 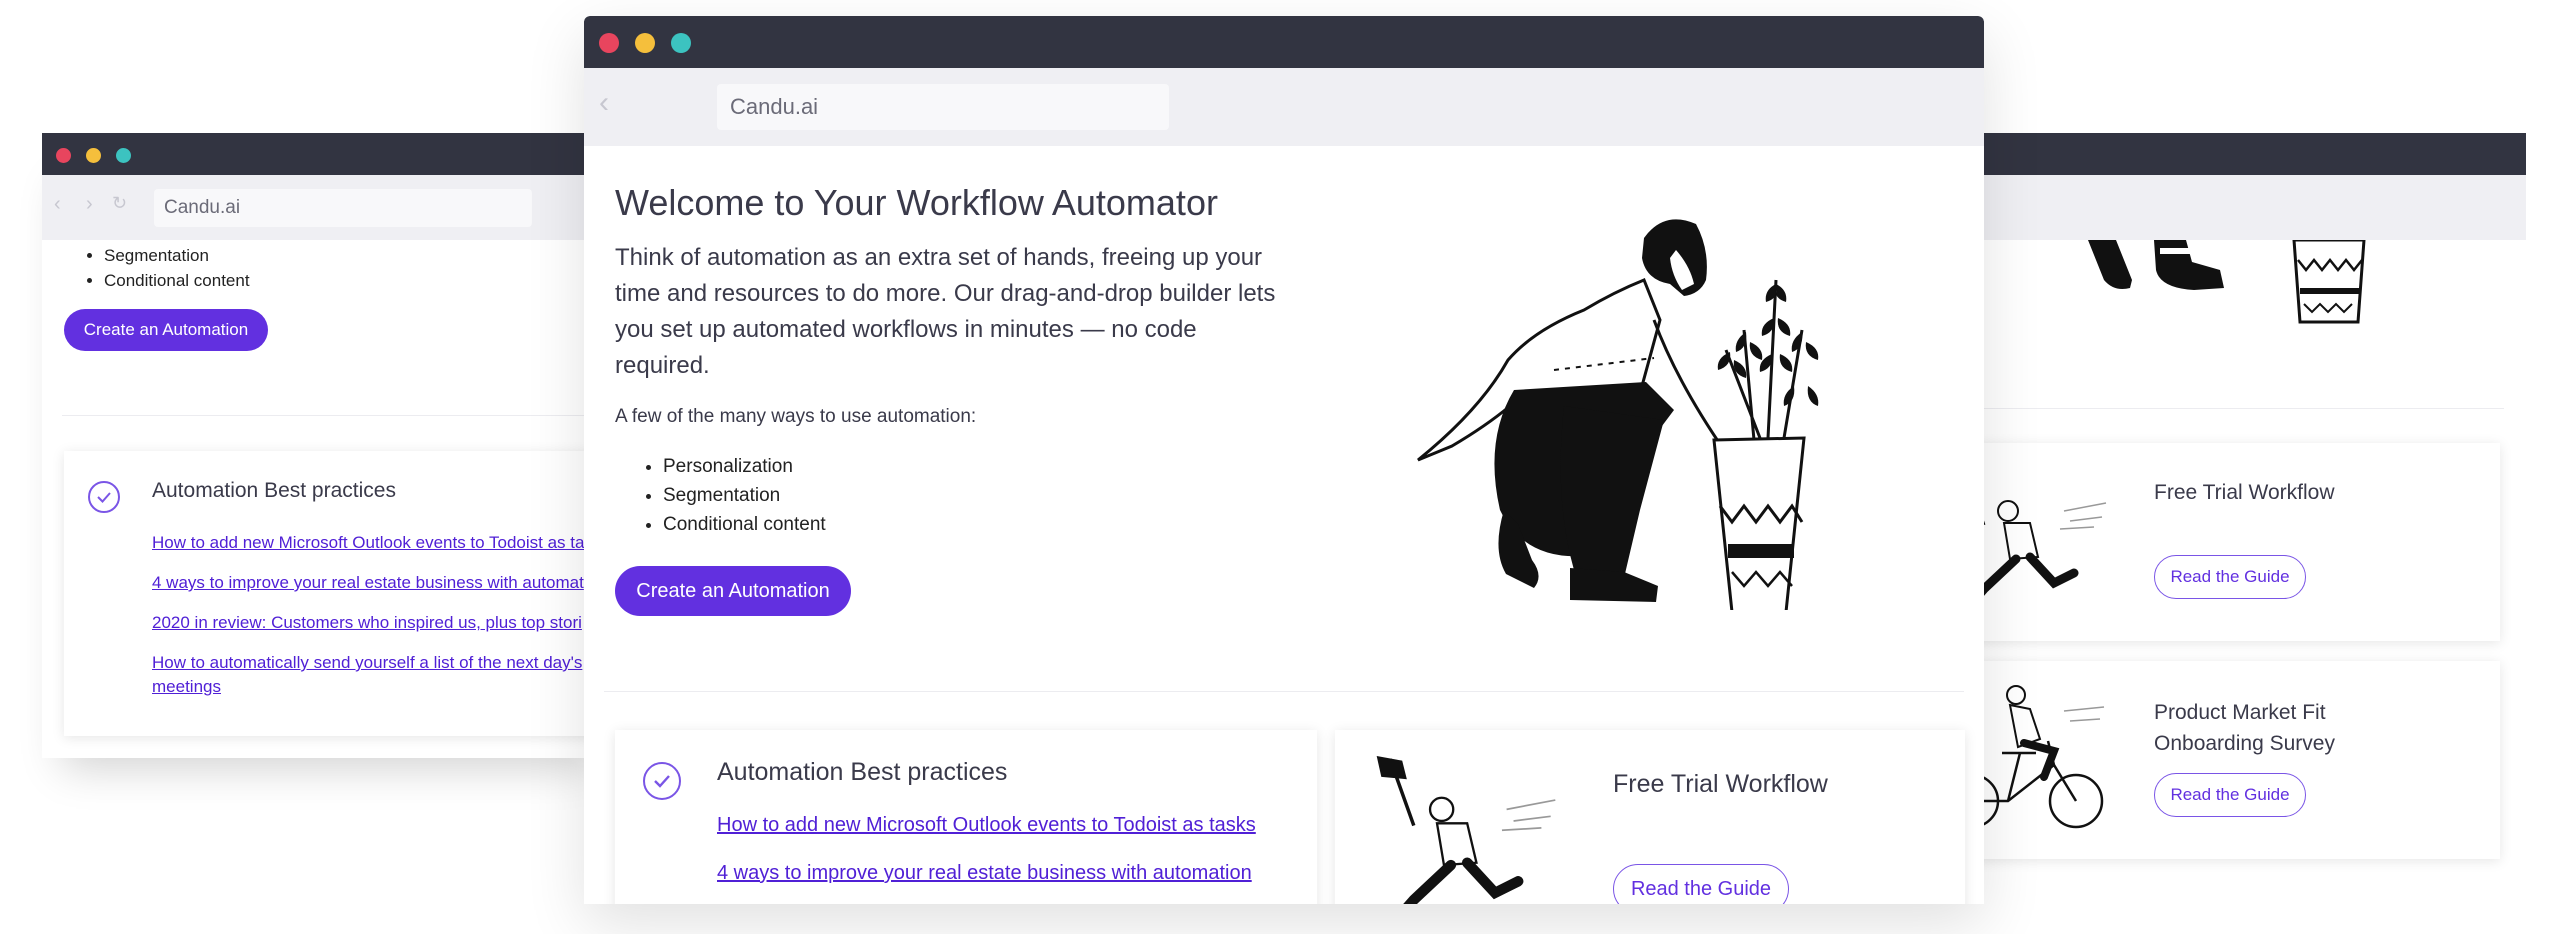 What do you see at coordinates (1284, 107) in the screenshot?
I see `address-bar: ‹ Candu.ai` at bounding box center [1284, 107].